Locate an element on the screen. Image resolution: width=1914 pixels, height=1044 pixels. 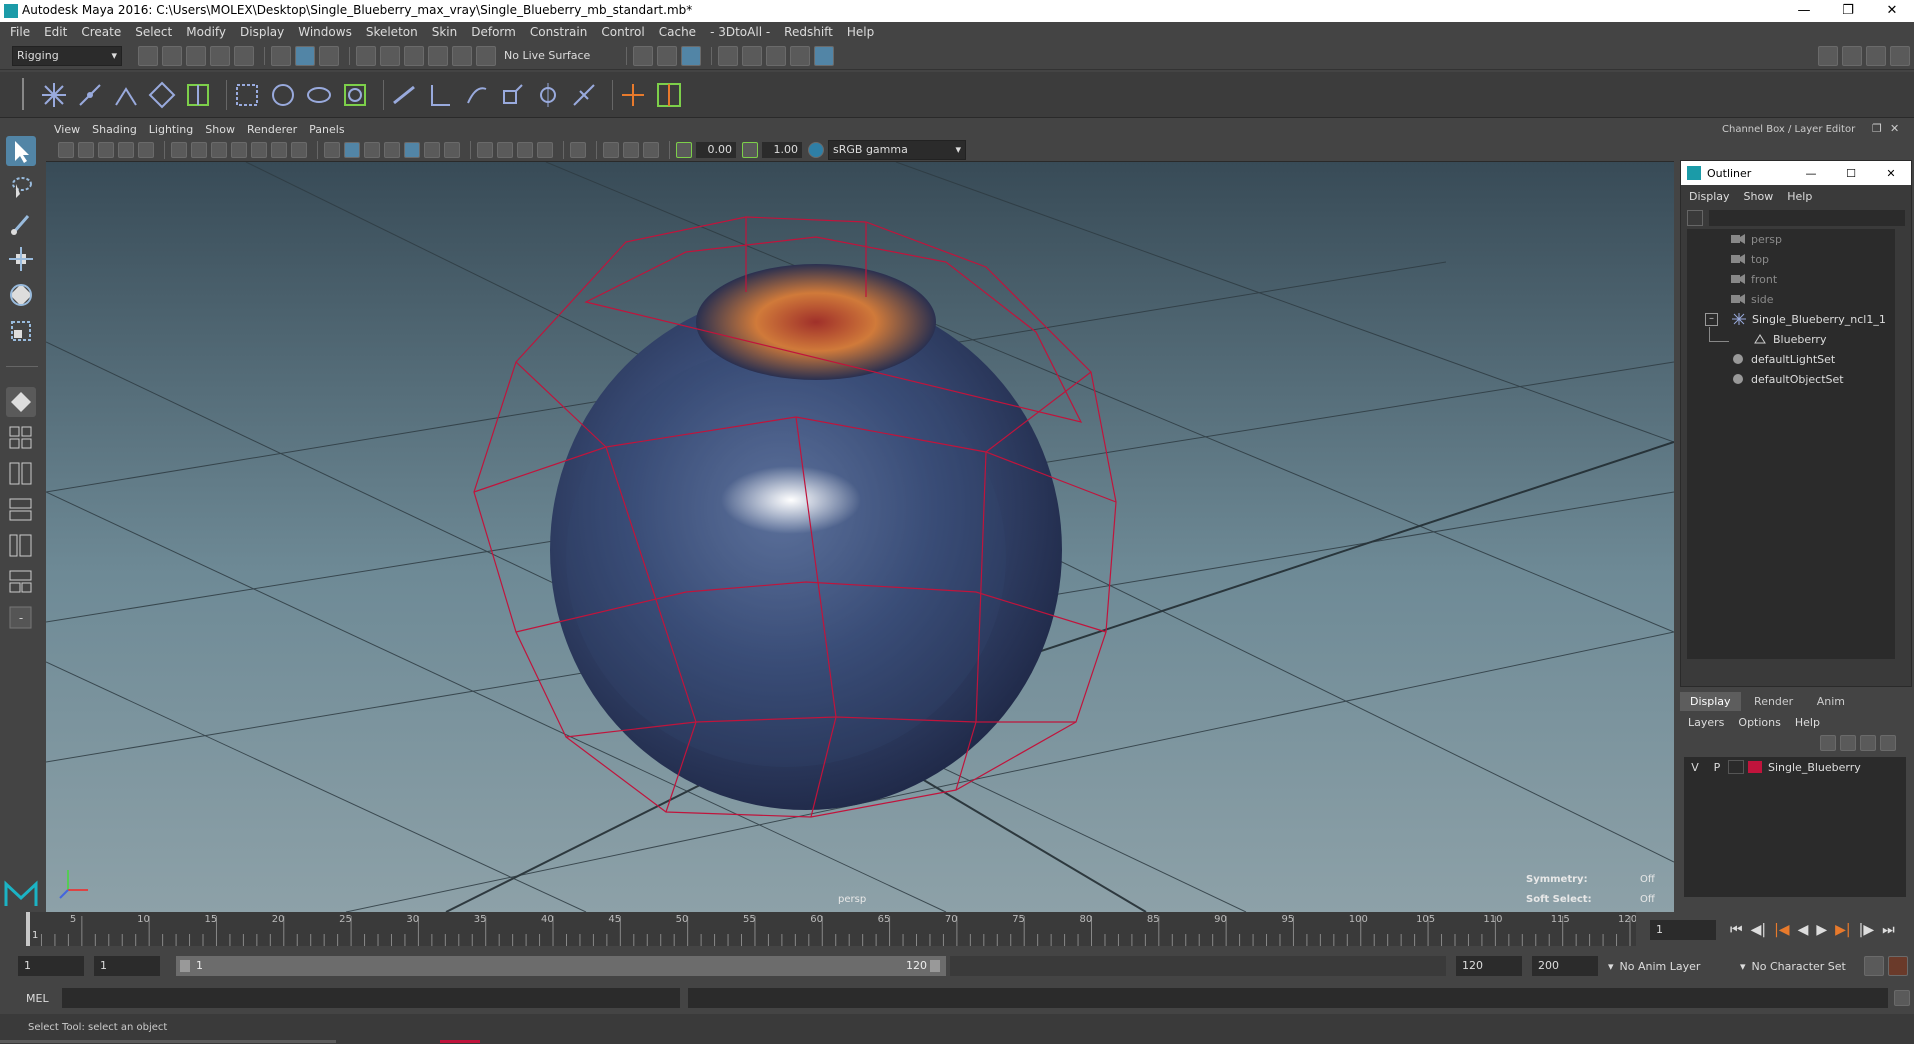
joint-tool-icon is located at coordinates (54, 95).